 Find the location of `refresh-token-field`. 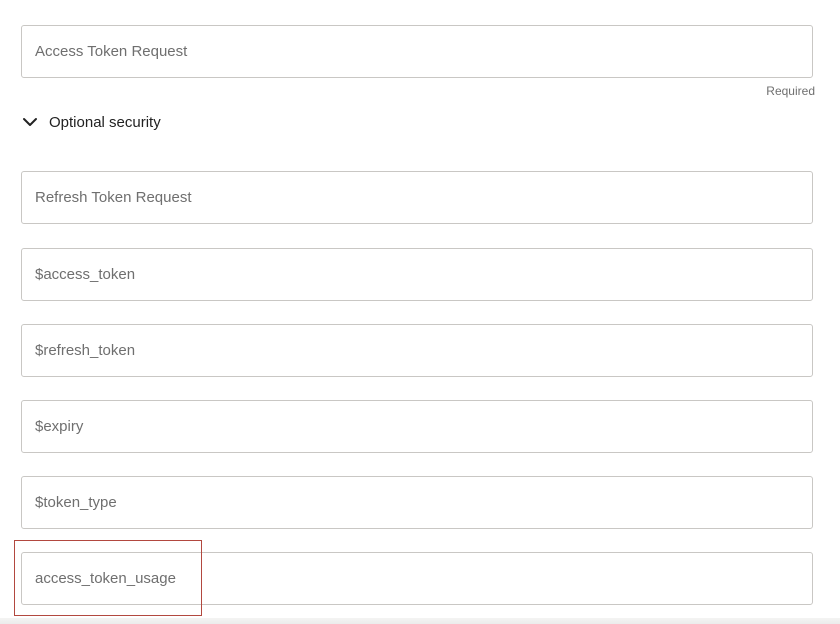

refresh-token-field is located at coordinates (417, 350).